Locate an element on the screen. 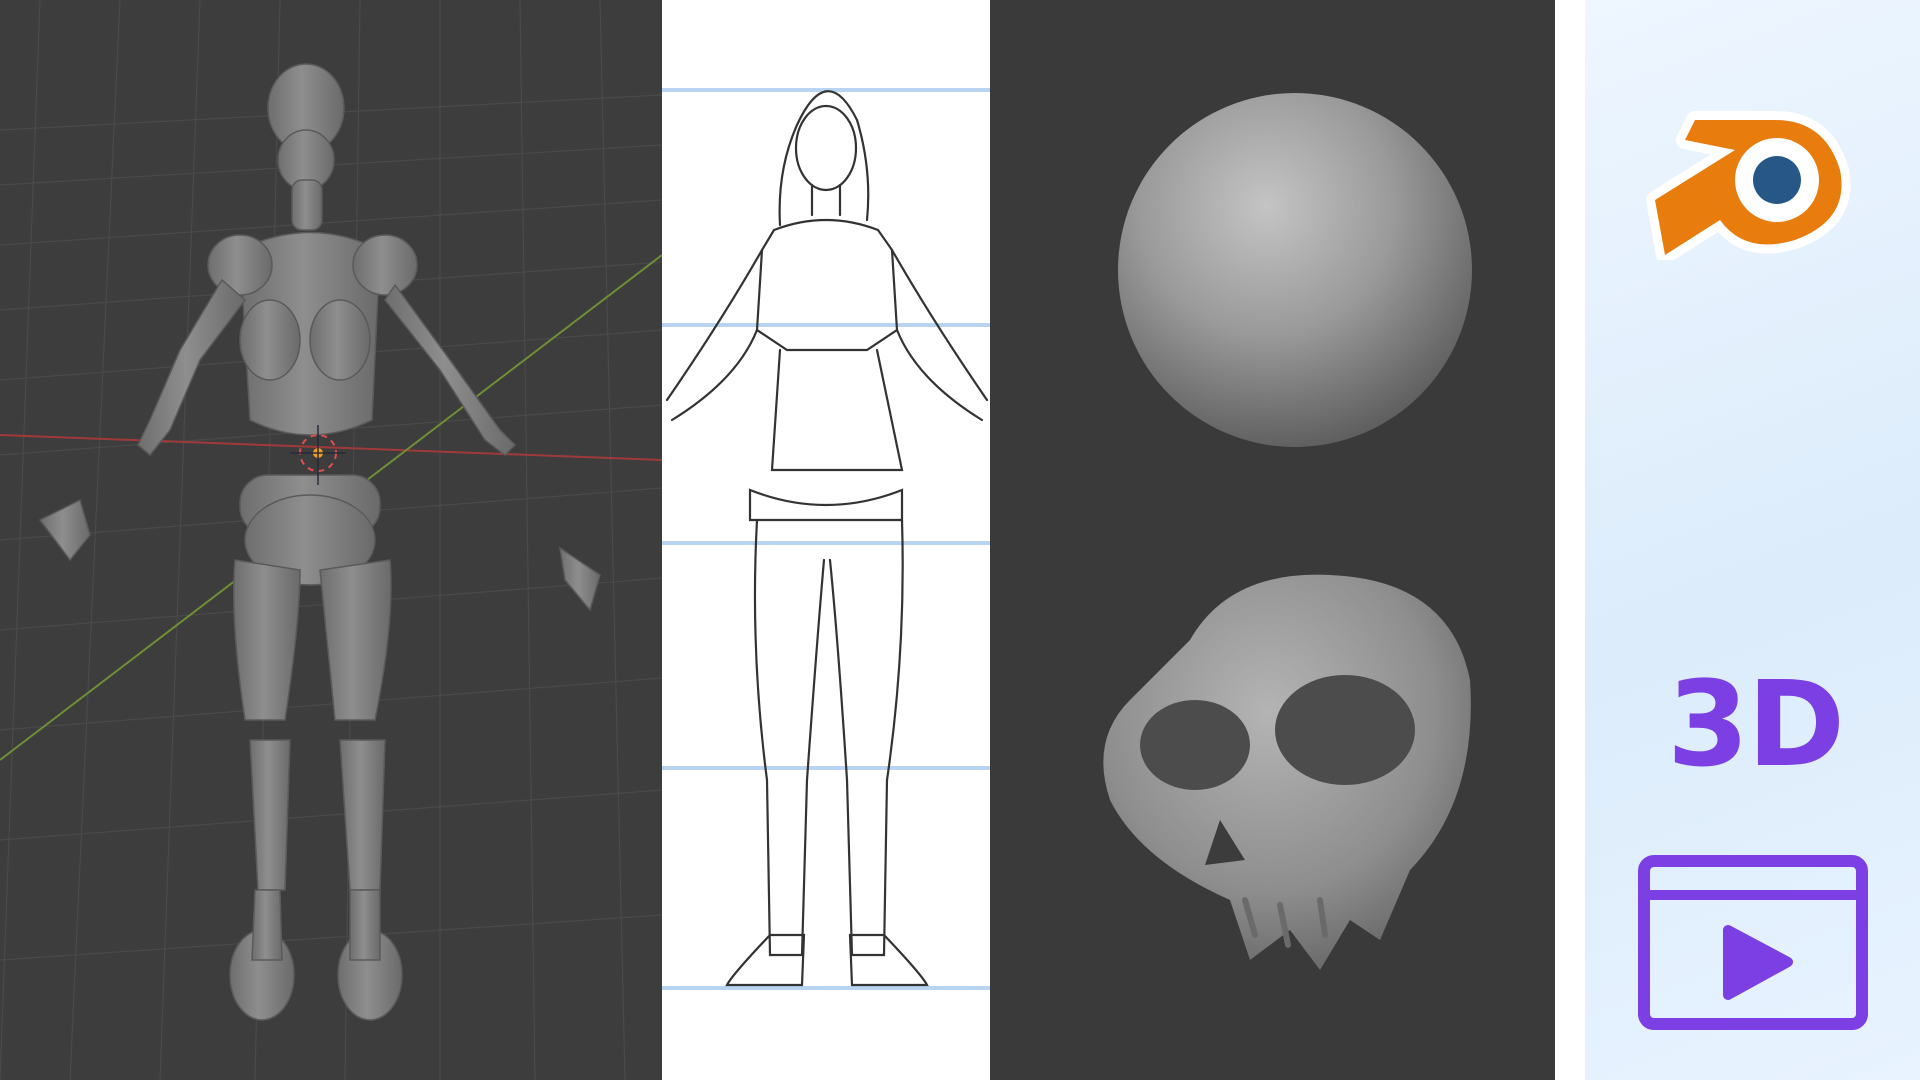 The image size is (1920, 1080). character-sketch is located at coordinates (826, 539).